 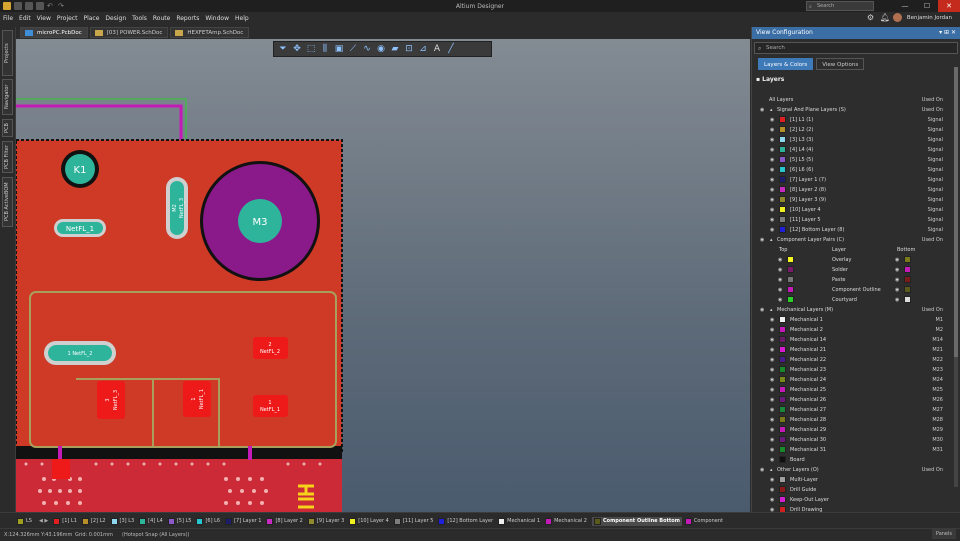 I want to click on layer-row: ◉ [1] L1 (1) Signal, so click(x=856, y=120).